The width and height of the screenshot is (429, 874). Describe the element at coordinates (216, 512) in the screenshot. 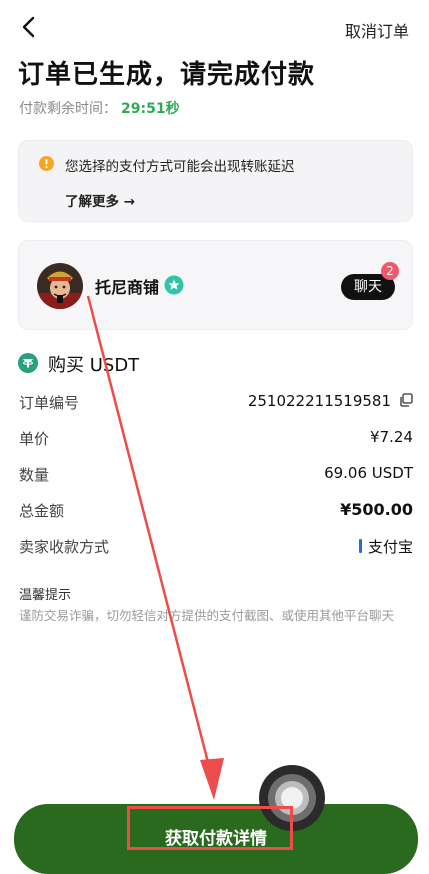

I see `total-amount-row: 总金额 ¥500.00` at that location.